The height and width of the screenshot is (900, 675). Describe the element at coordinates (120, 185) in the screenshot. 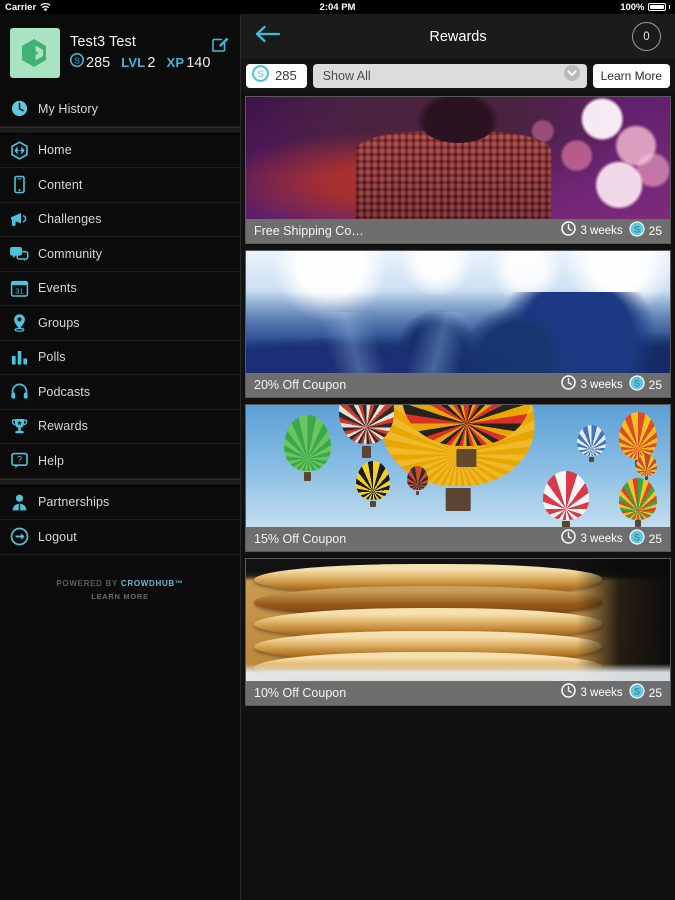

I see `sidebar-item-content: Content` at that location.